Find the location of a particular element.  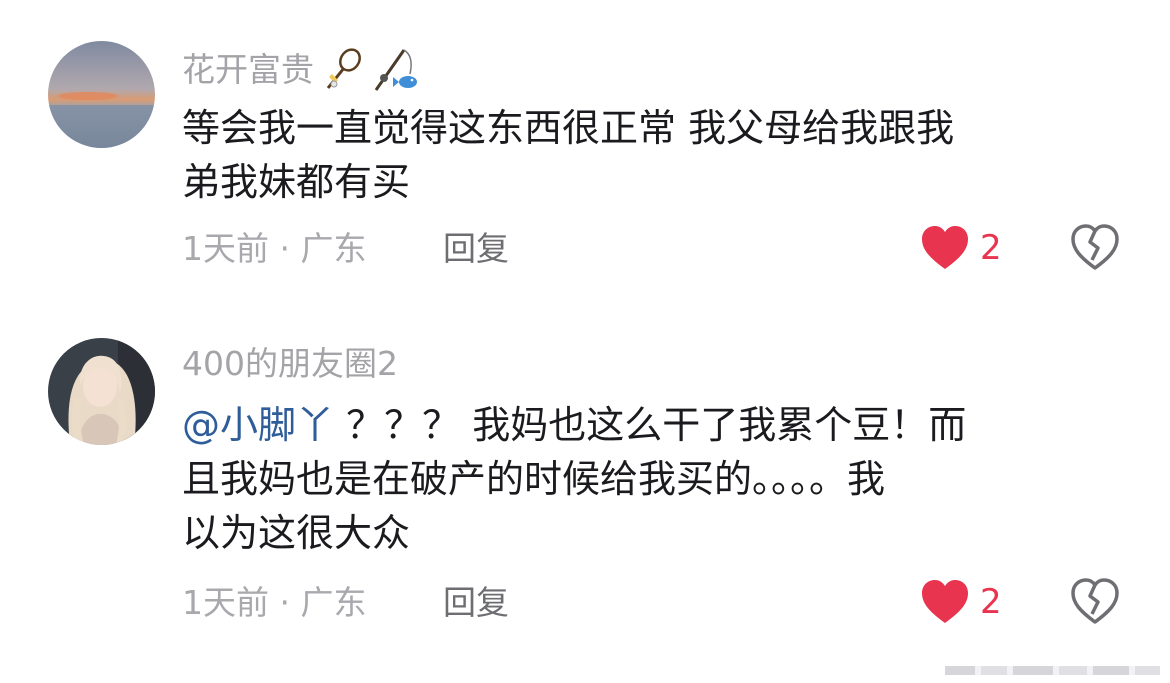

like-button: 2 is located at coordinates (961, 602).